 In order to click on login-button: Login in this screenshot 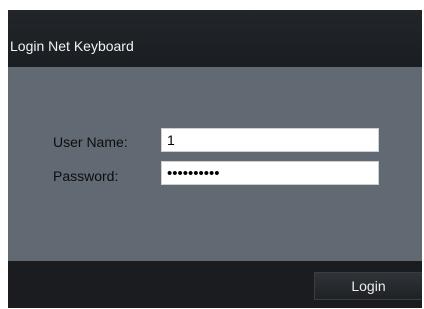, I will do `click(368, 286)`.